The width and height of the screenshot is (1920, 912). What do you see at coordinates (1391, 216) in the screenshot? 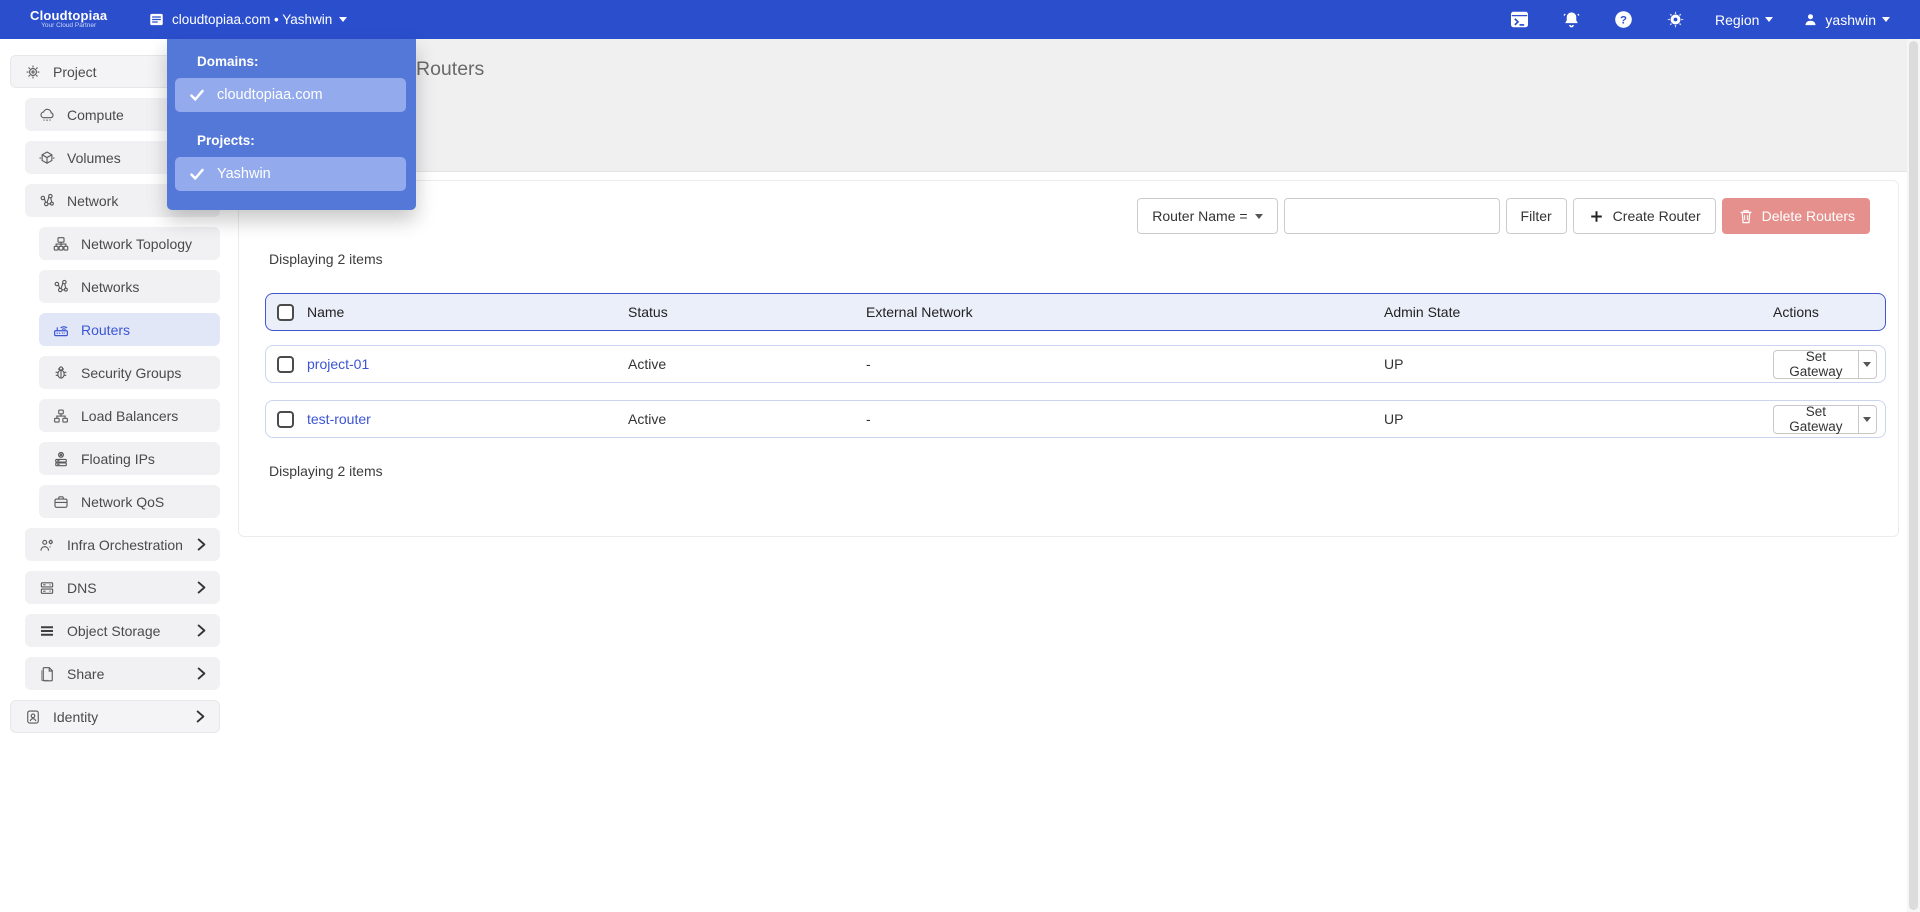
I see `filter-search-input` at bounding box center [1391, 216].